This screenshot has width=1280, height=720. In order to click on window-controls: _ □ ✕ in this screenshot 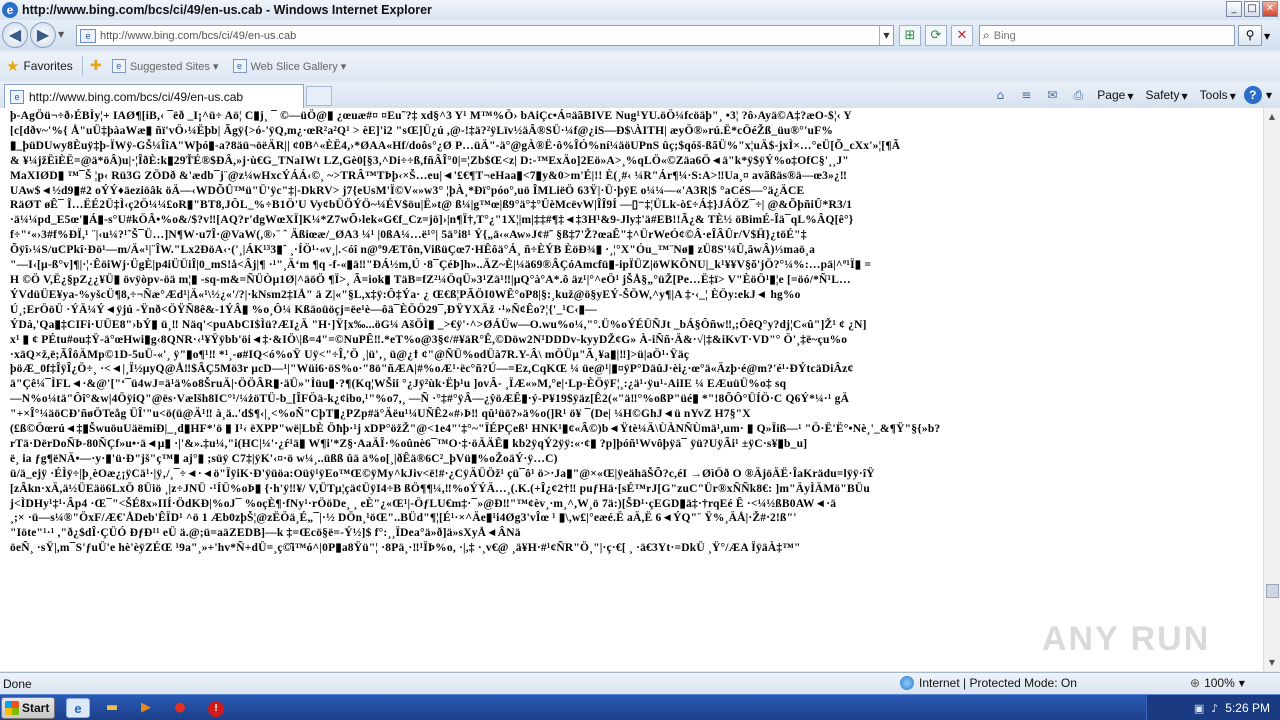, I will do `click(1252, 9)`.